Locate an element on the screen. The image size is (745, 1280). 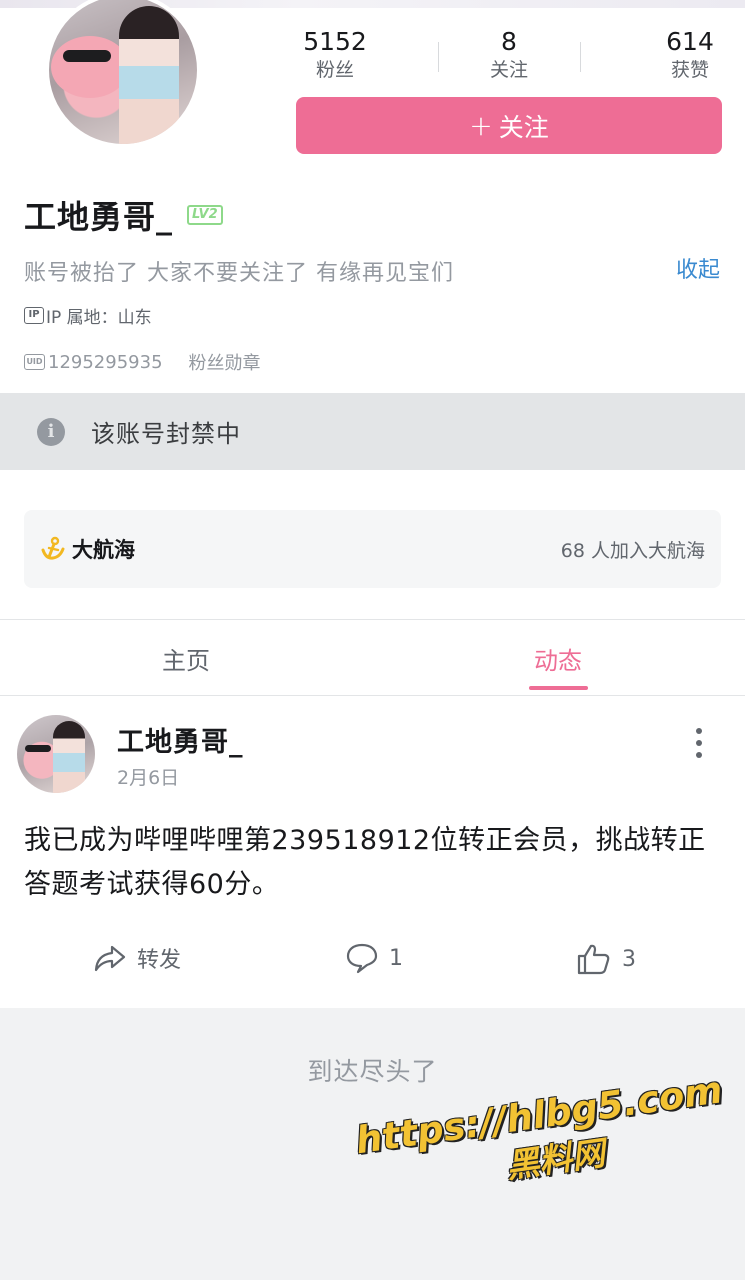
follow-button: + 关注 is located at coordinates (509, 125).